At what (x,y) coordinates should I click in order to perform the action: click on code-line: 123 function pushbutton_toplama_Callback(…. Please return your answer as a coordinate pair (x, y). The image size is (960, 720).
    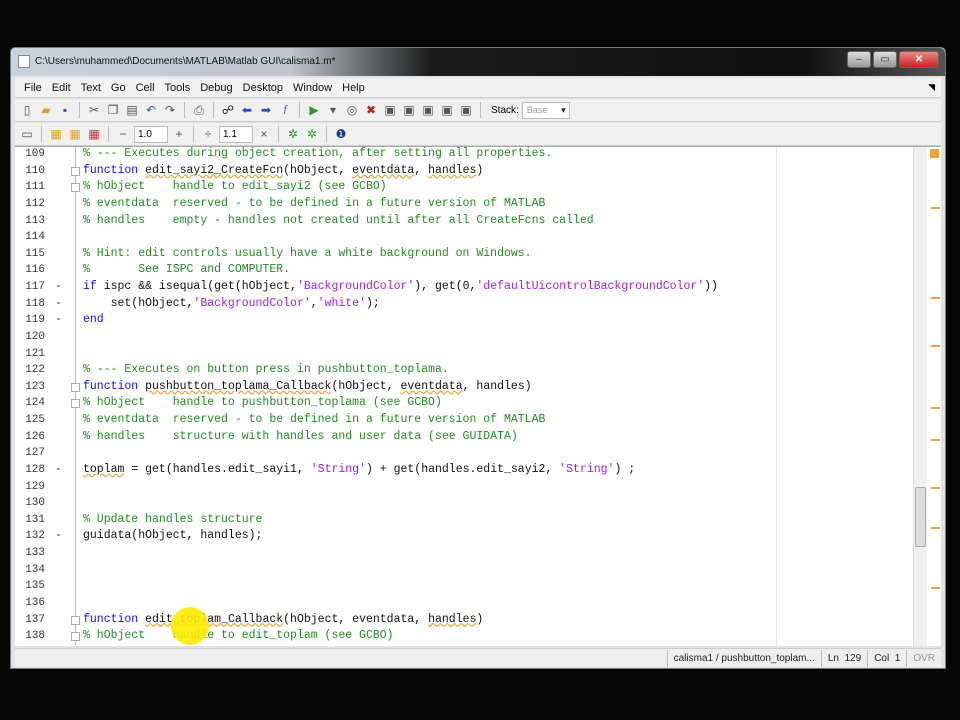
    Looking at the image, I should click on (465, 387).